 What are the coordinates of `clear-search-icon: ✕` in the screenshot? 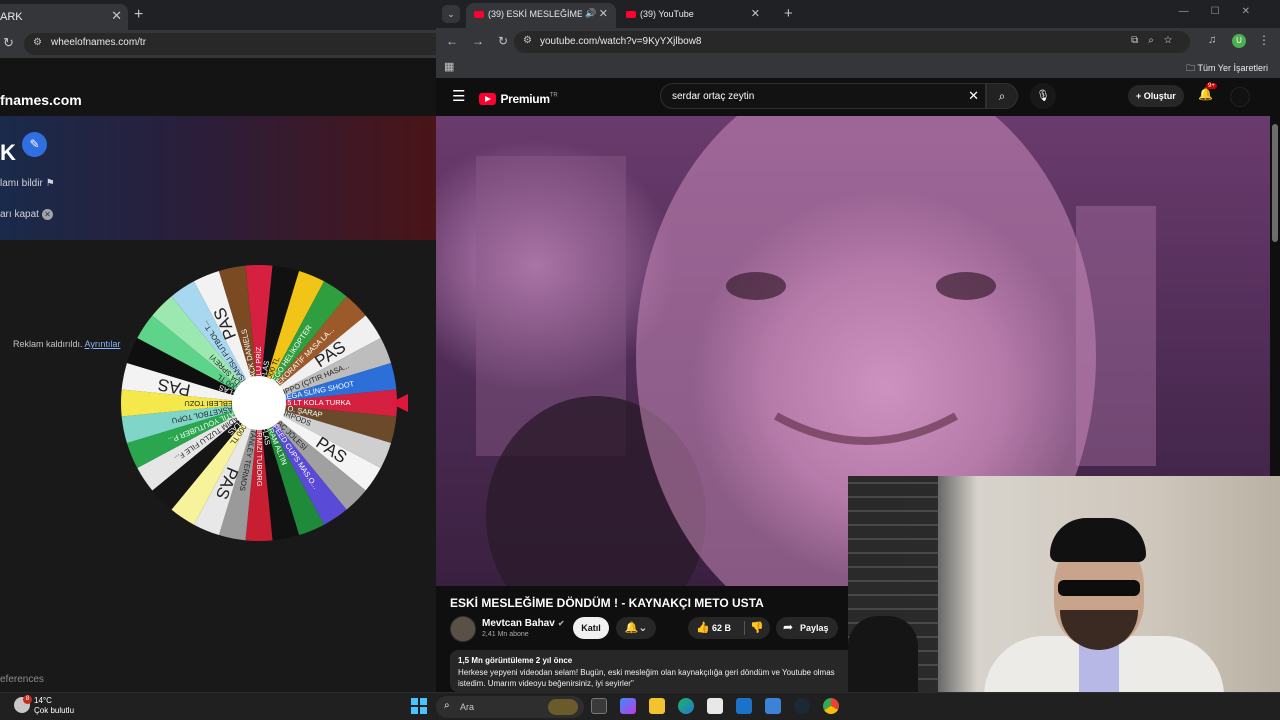 It's located at (973, 96).